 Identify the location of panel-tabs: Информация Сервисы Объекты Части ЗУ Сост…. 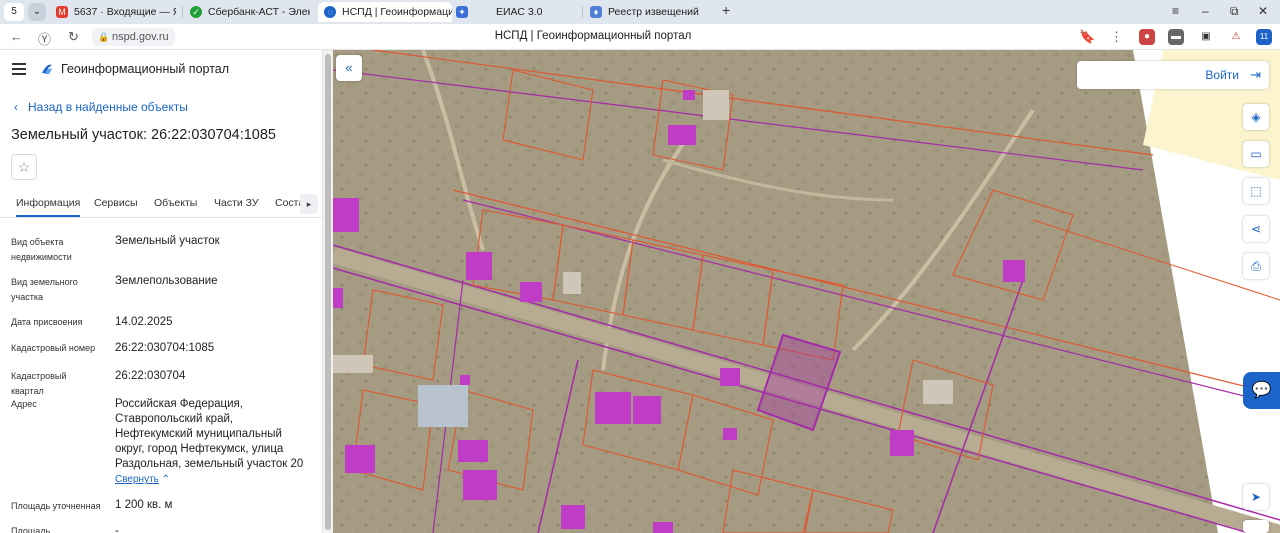
(161, 204).